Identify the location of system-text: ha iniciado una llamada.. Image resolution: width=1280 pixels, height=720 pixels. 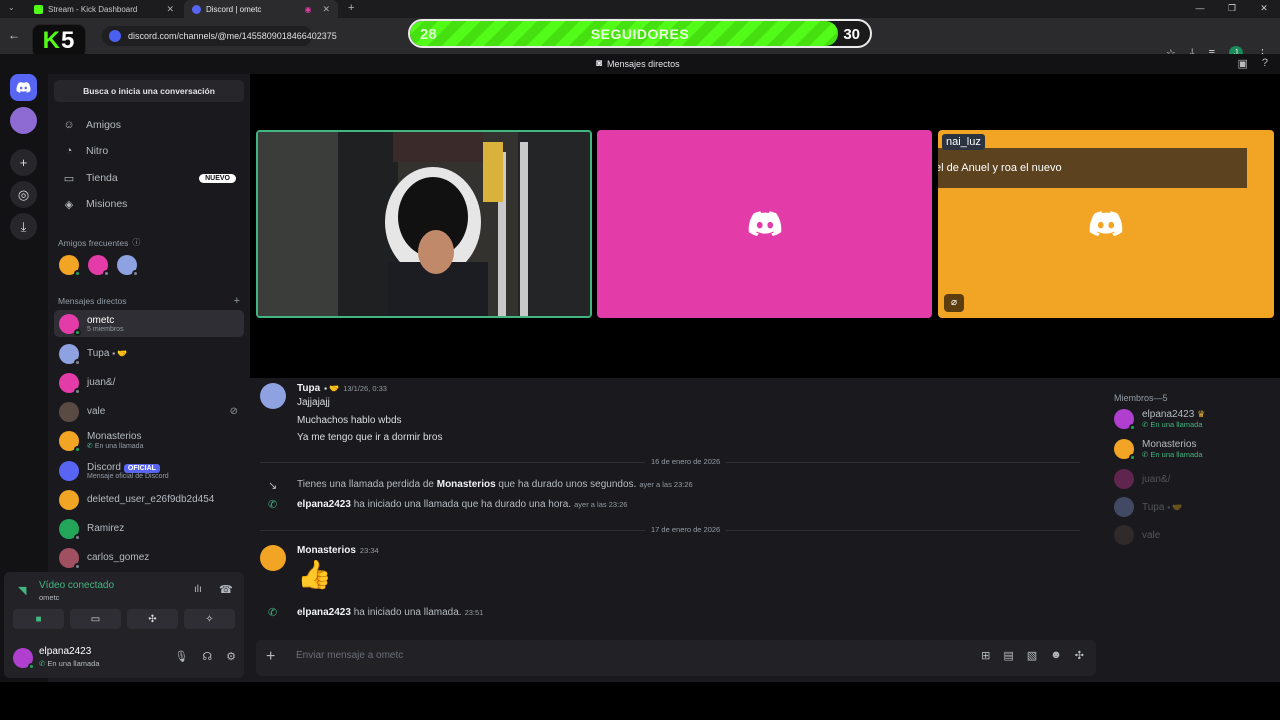
(406, 612).